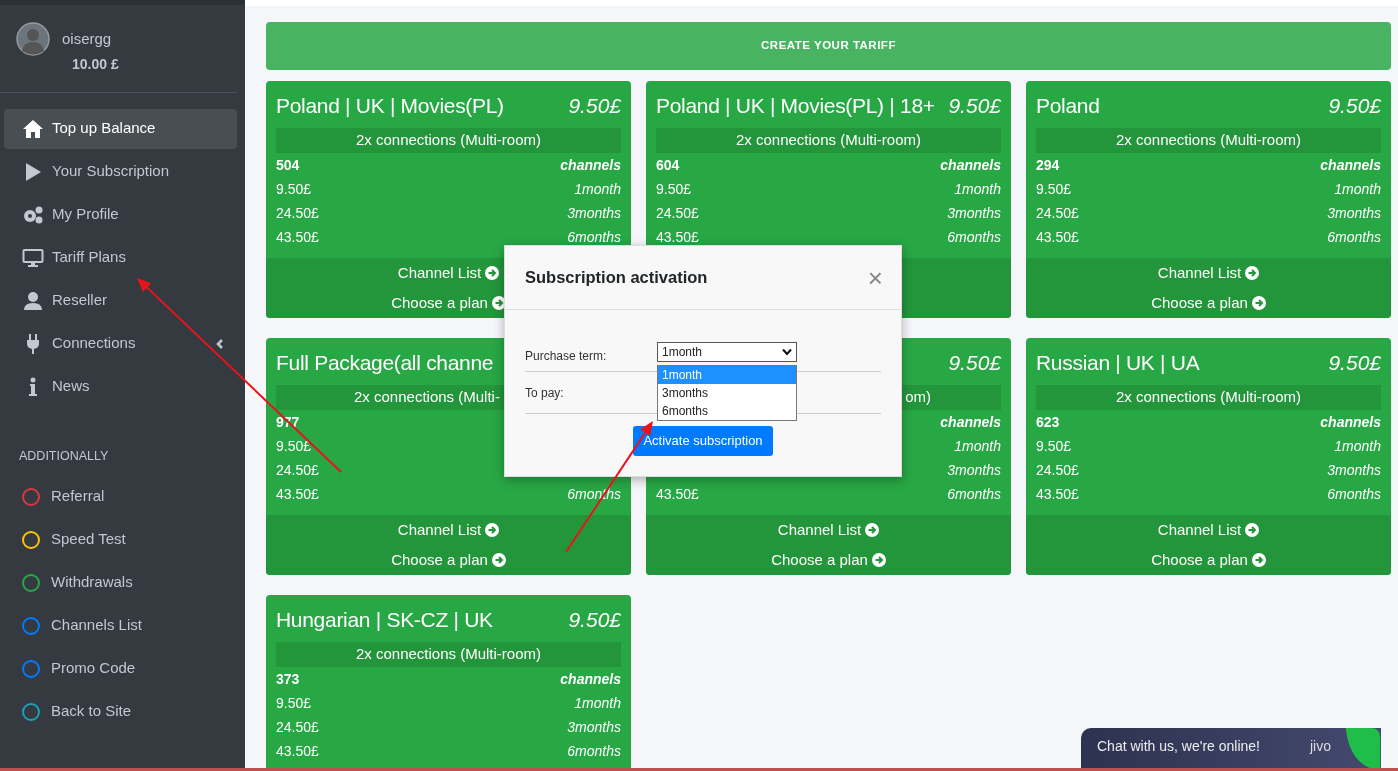  What do you see at coordinates (120, 214) in the screenshot?
I see `menu-item: My Profile` at bounding box center [120, 214].